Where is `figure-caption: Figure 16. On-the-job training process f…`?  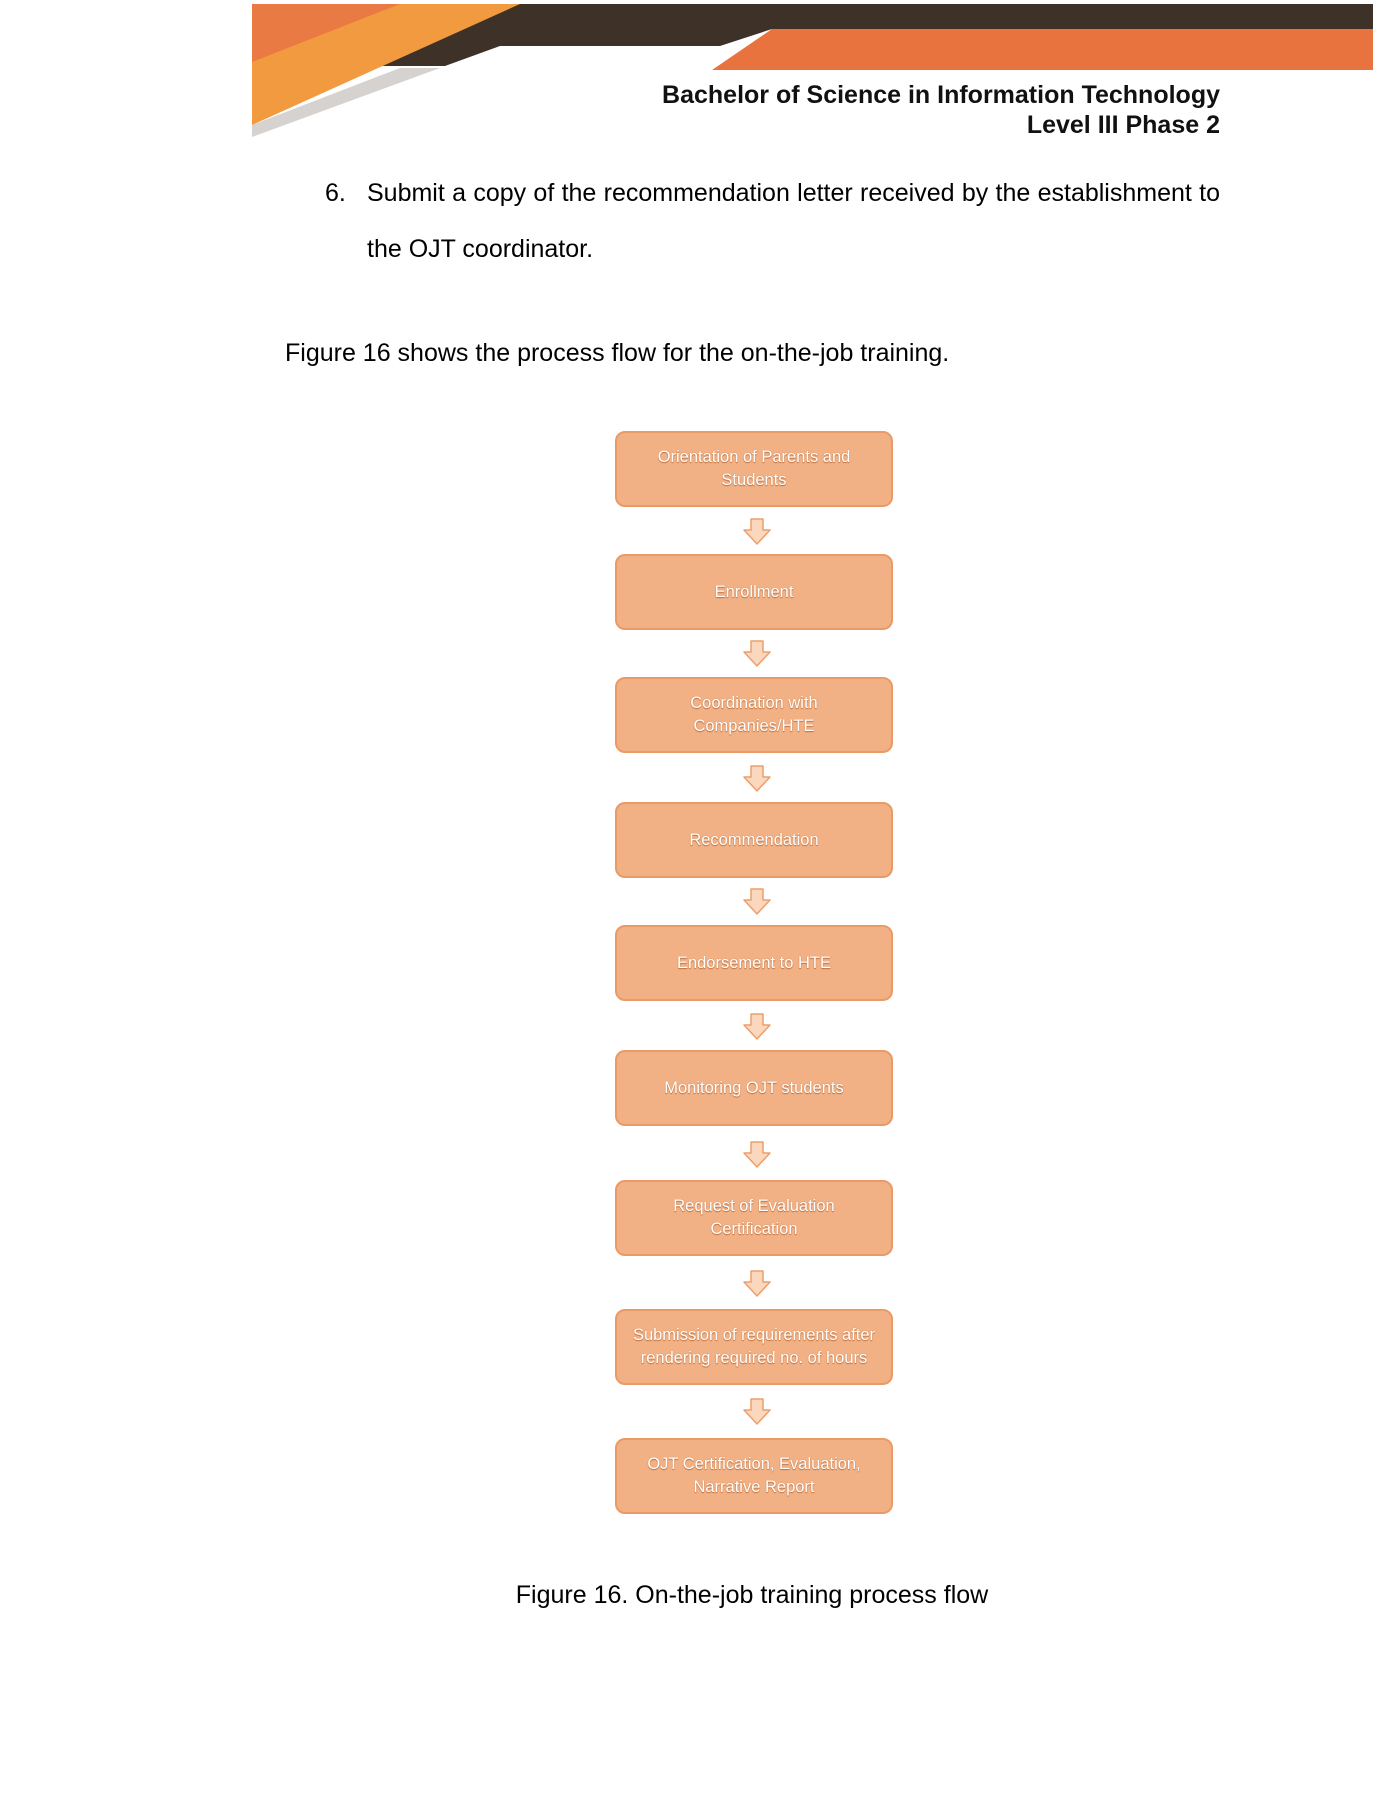 figure-caption: Figure 16. On-the-job training process f… is located at coordinates (752, 1595).